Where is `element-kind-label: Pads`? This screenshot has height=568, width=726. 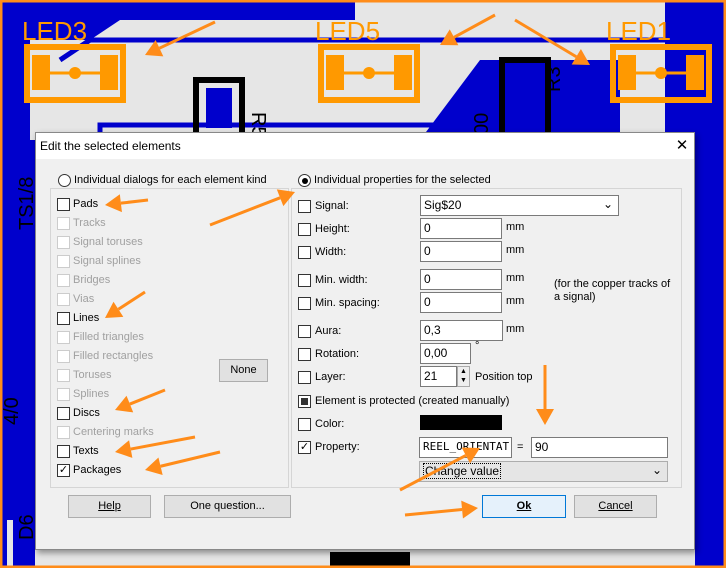 element-kind-label: Pads is located at coordinates (85, 204).